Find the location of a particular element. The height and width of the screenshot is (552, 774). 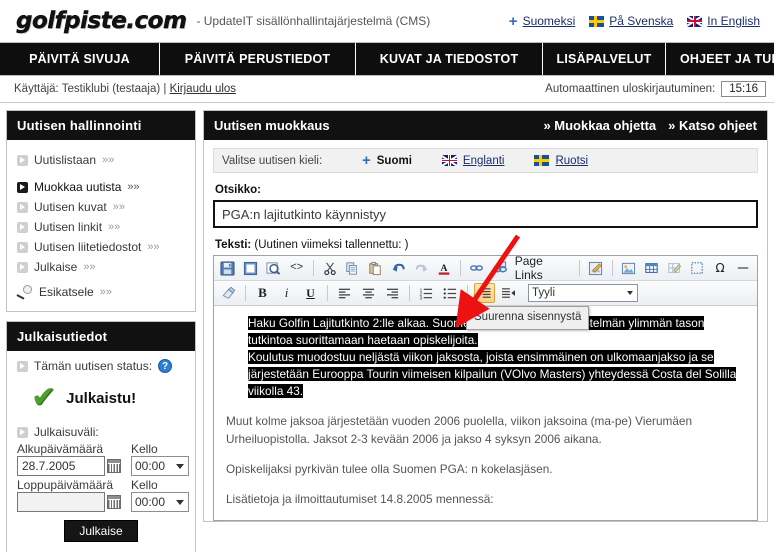

unlink-icon is located at coordinates (477, 268).